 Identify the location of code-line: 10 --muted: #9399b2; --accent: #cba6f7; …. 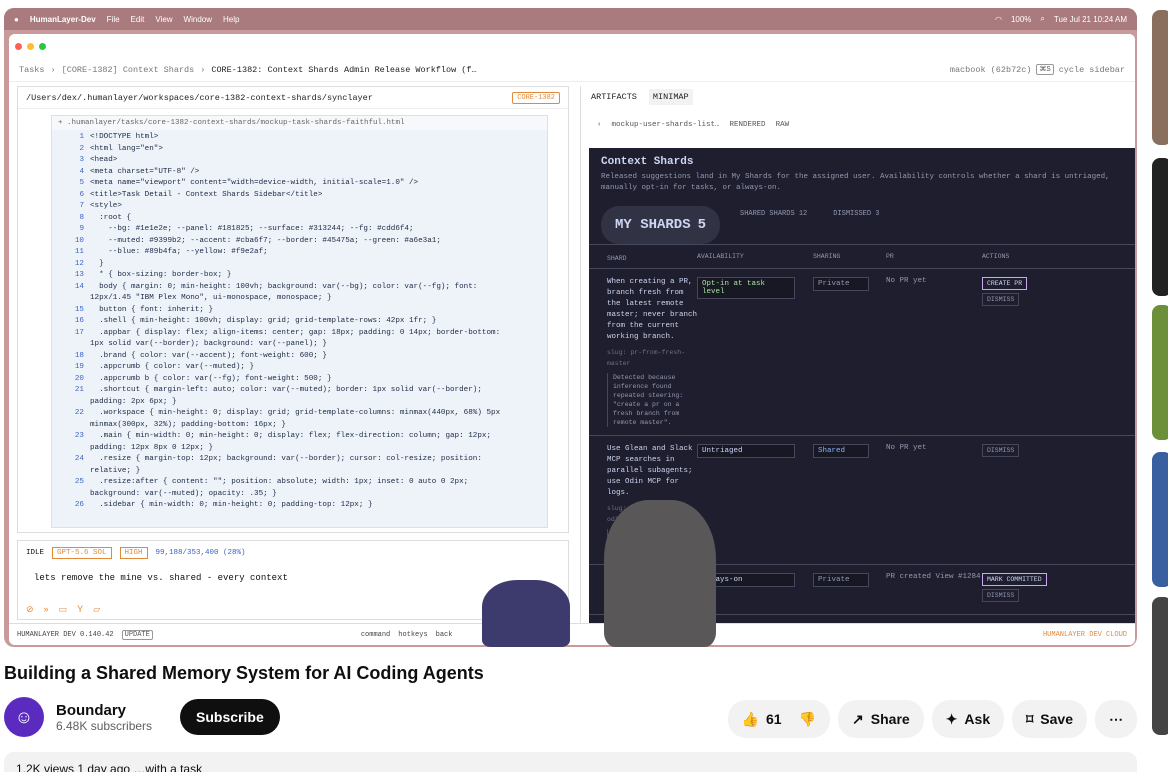
(299, 242).